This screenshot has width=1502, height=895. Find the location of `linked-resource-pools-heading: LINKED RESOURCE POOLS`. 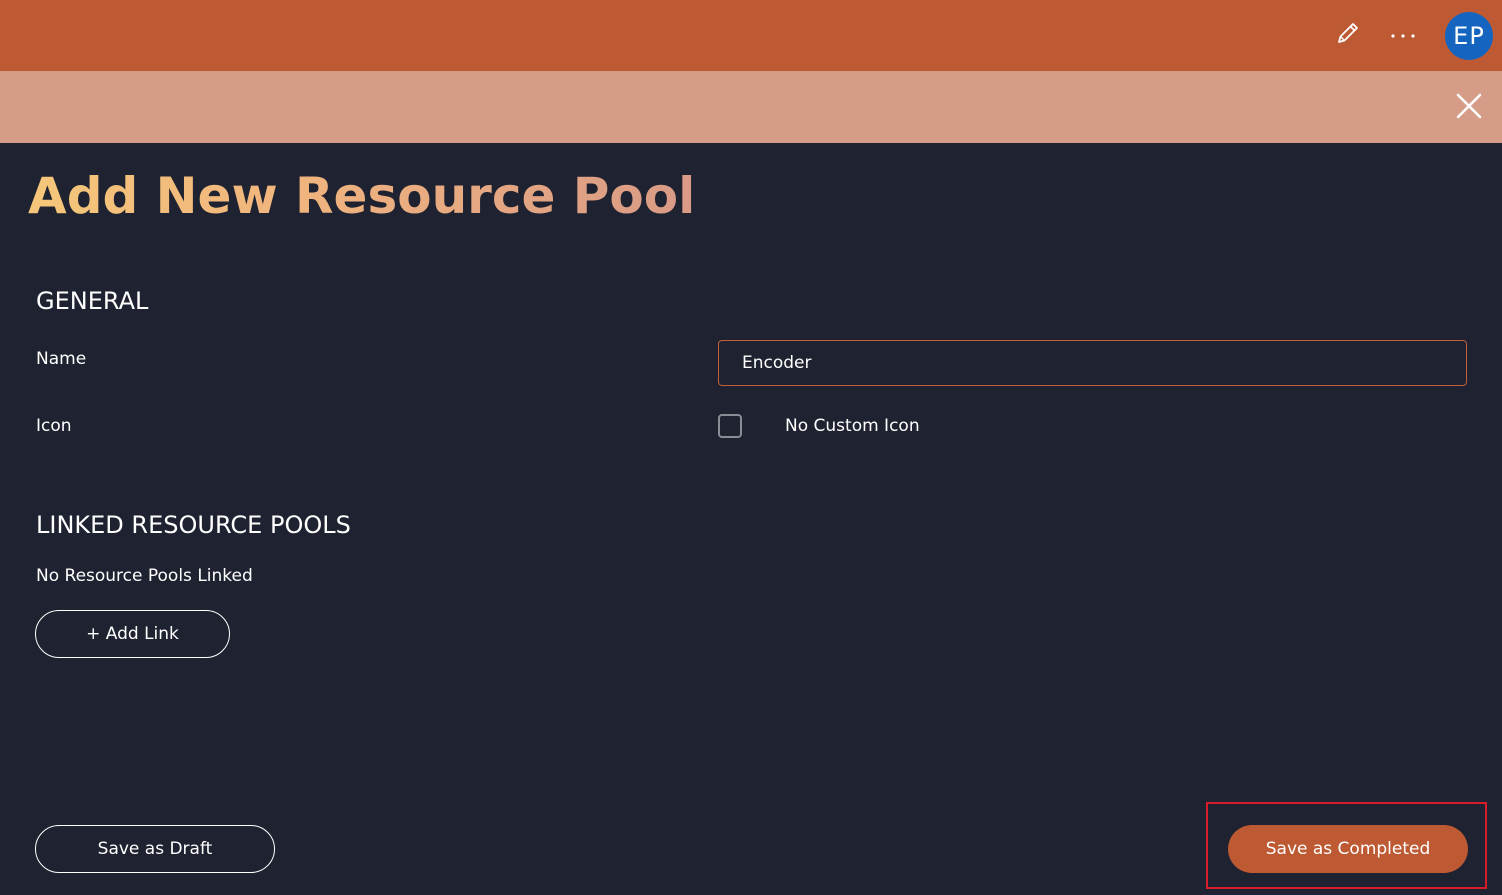

linked-resource-pools-heading: LINKED RESOURCE POOLS is located at coordinates (193, 525).